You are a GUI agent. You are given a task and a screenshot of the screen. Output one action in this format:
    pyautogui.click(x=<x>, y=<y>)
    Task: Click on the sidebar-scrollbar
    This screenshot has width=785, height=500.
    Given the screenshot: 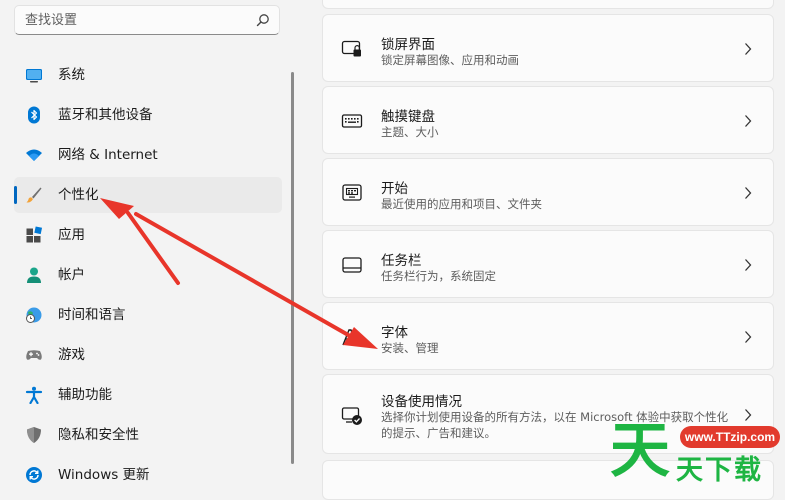 What is the action you would take?
    pyautogui.click(x=292, y=268)
    